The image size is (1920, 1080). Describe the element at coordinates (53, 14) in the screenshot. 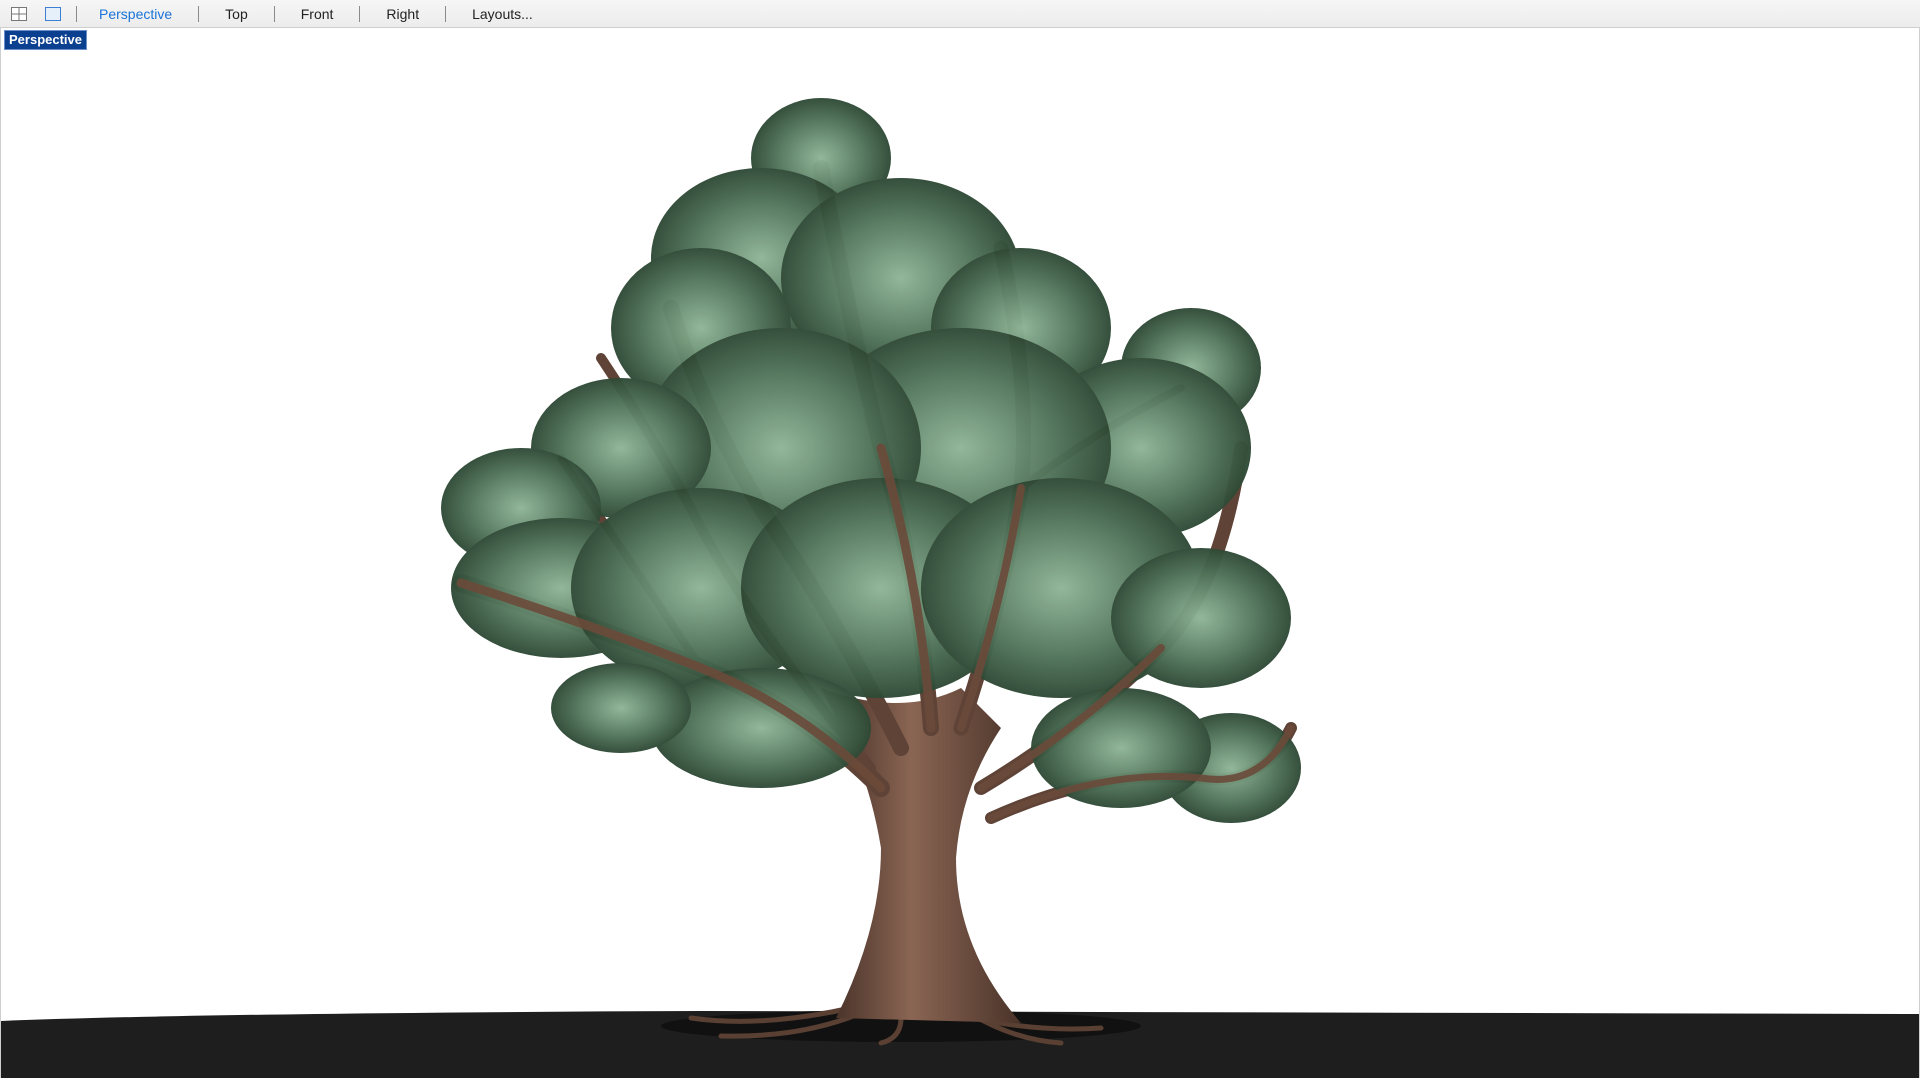

I see `single-viewport-layout-icon` at that location.